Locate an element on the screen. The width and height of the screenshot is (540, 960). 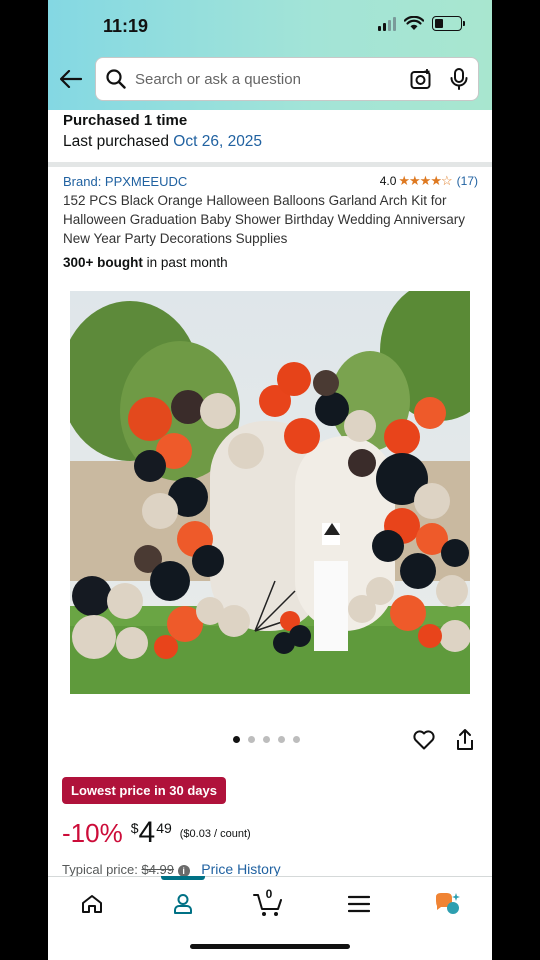
back-arrow-icon is located at coordinates (71, 79).